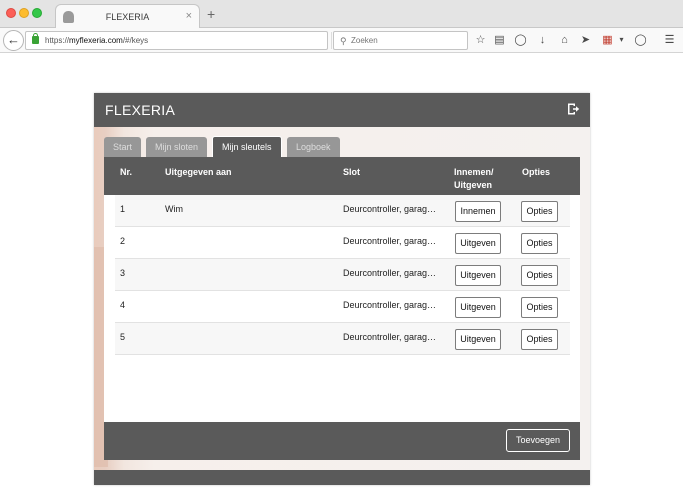 This screenshot has width=683, height=504. What do you see at coordinates (247, 146) in the screenshot?
I see `tab-mijn-sleutels: Mijn sleutels` at bounding box center [247, 146].